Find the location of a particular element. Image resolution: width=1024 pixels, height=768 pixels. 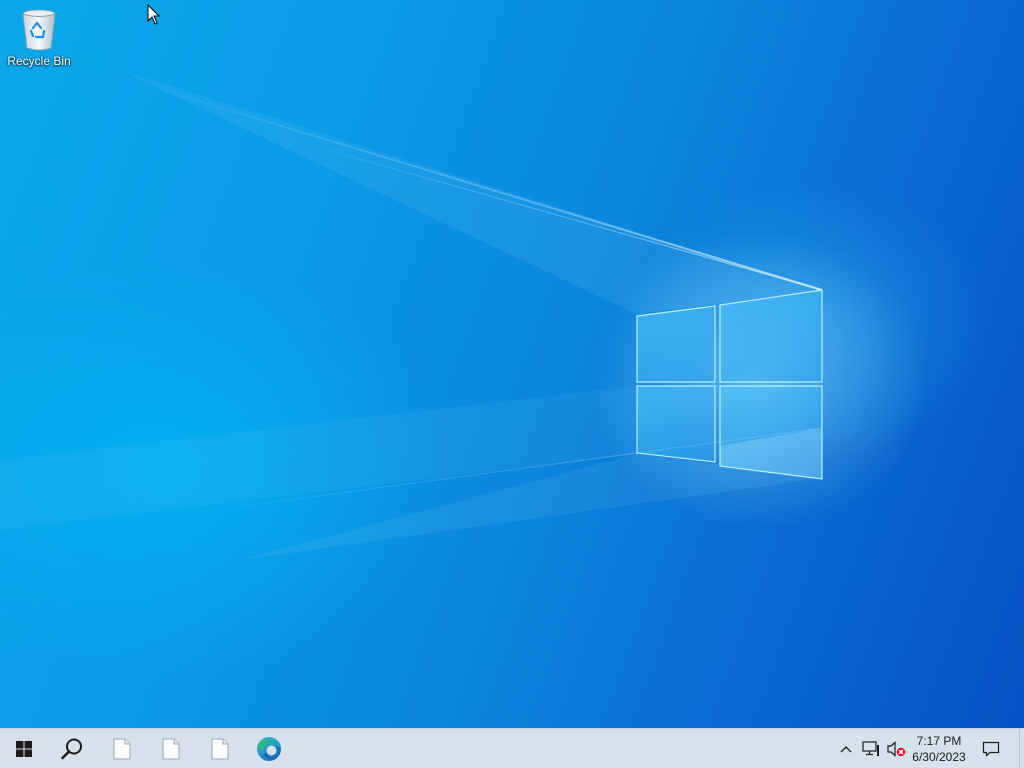

taskbar: 7:17 PM 6/30/2023 is located at coordinates (512, 748).